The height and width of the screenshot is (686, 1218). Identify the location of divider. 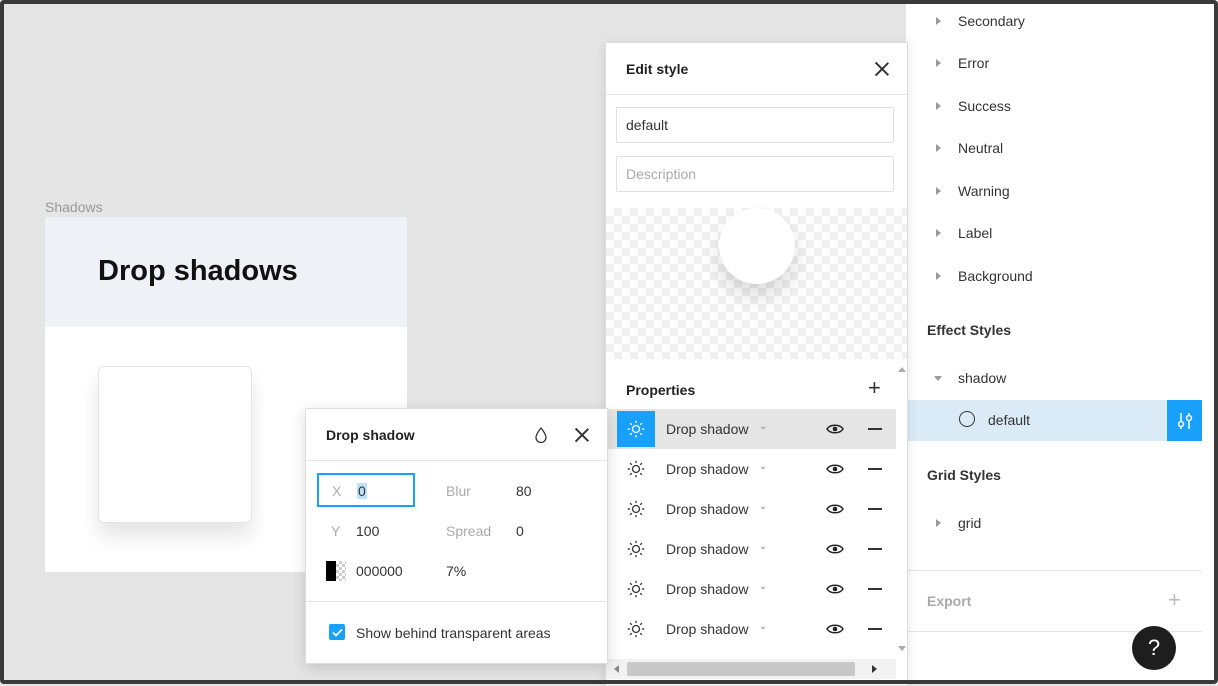
(456, 460).